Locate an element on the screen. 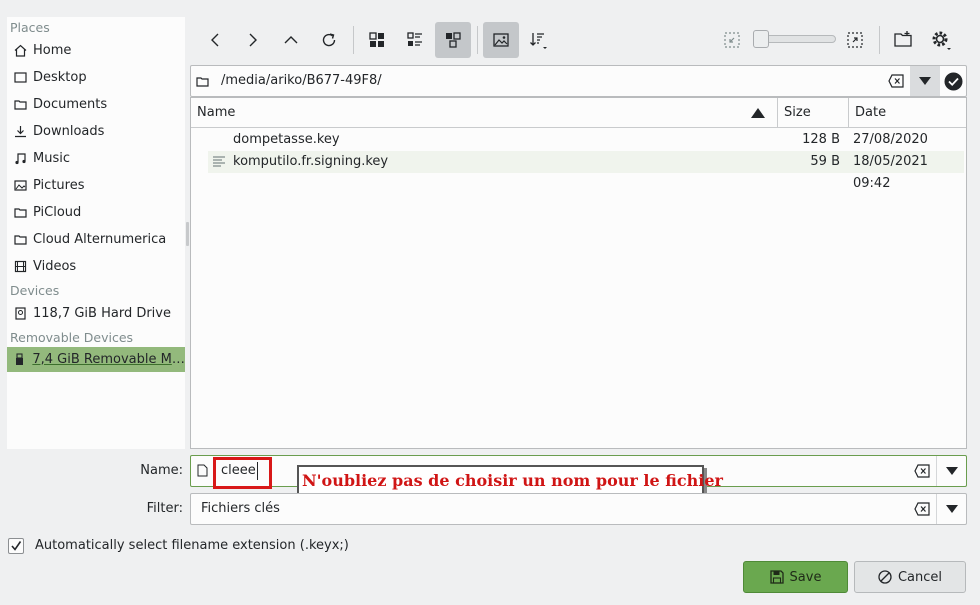 The width and height of the screenshot is (980, 605). tree-view-button is located at coordinates (453, 40).